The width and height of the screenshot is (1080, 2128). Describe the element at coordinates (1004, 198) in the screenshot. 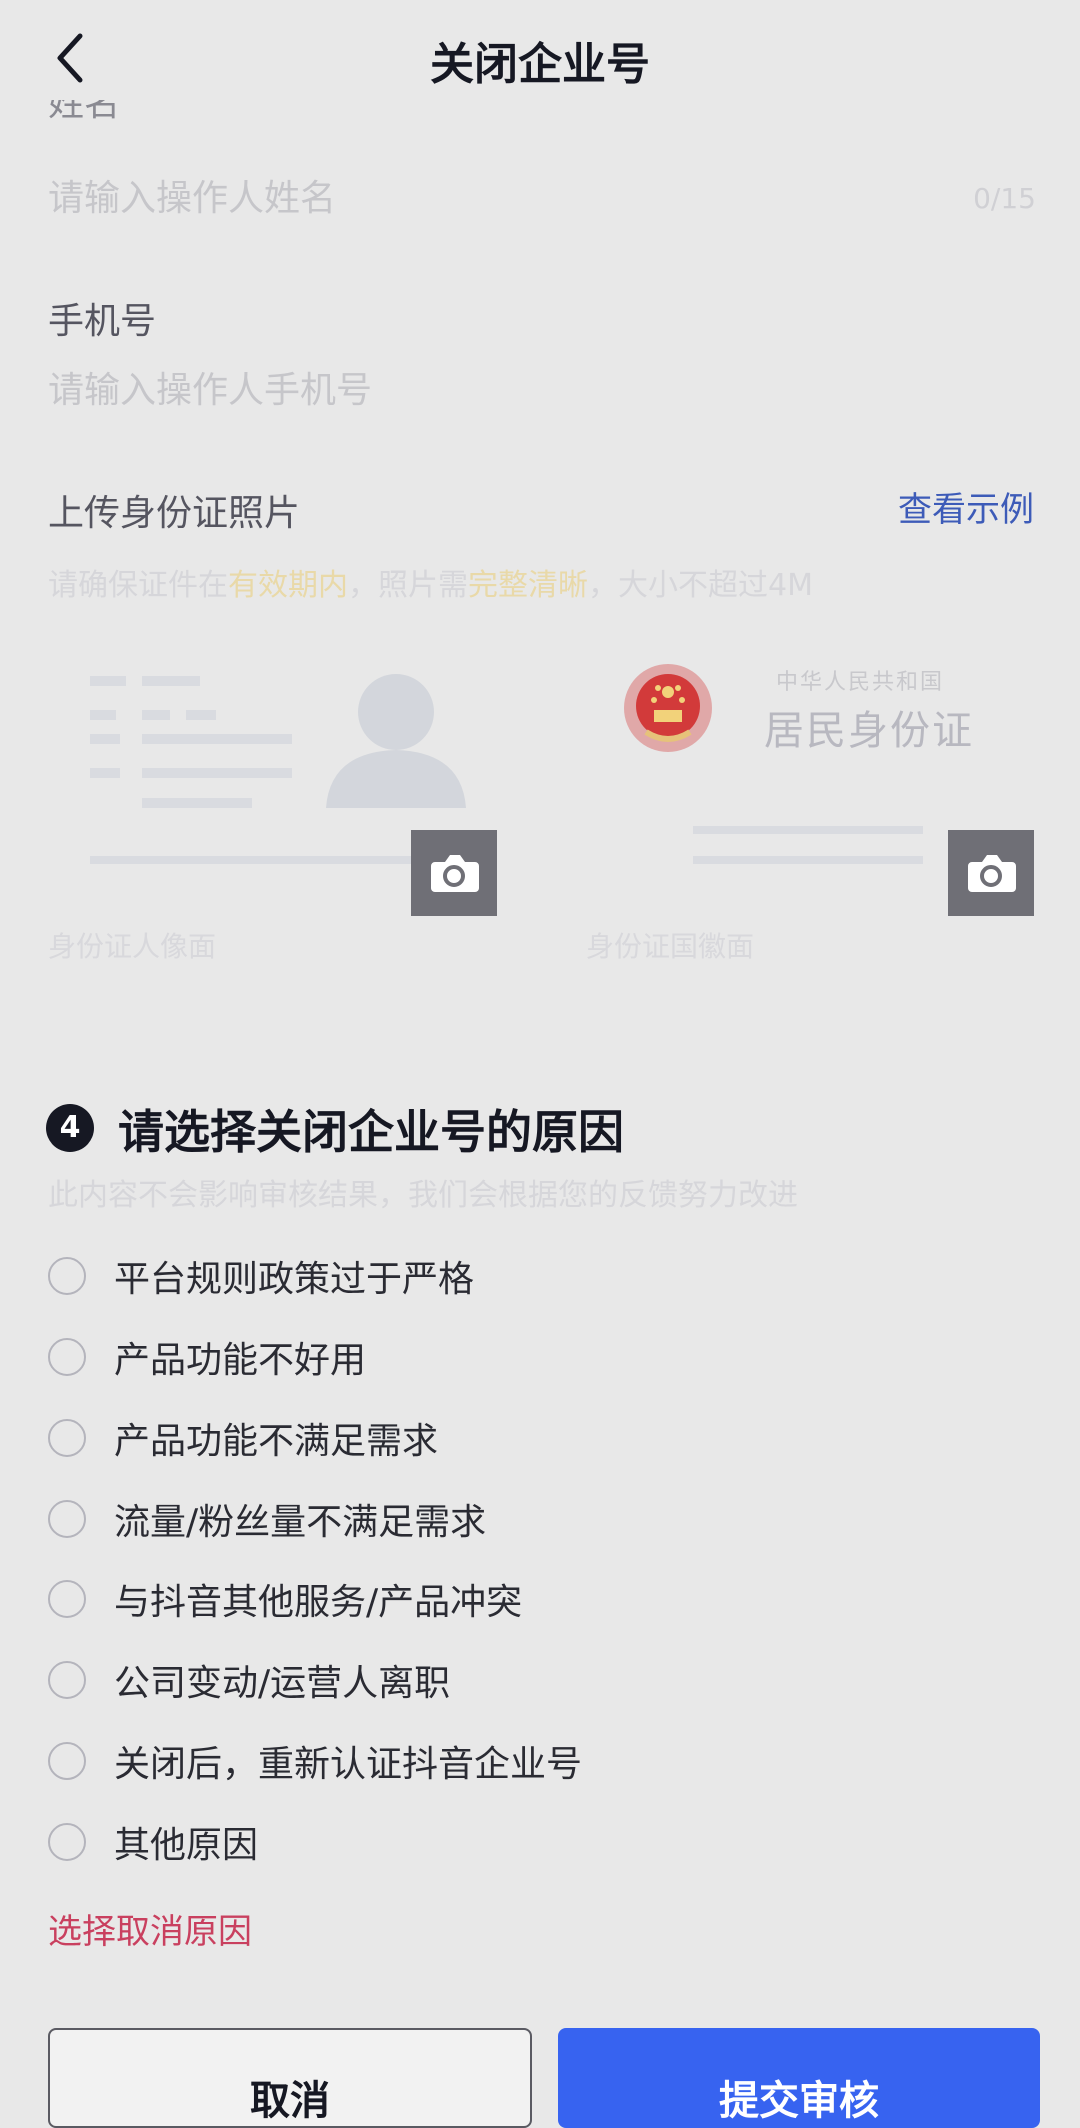

I see `name-char-counter: 0/15` at that location.